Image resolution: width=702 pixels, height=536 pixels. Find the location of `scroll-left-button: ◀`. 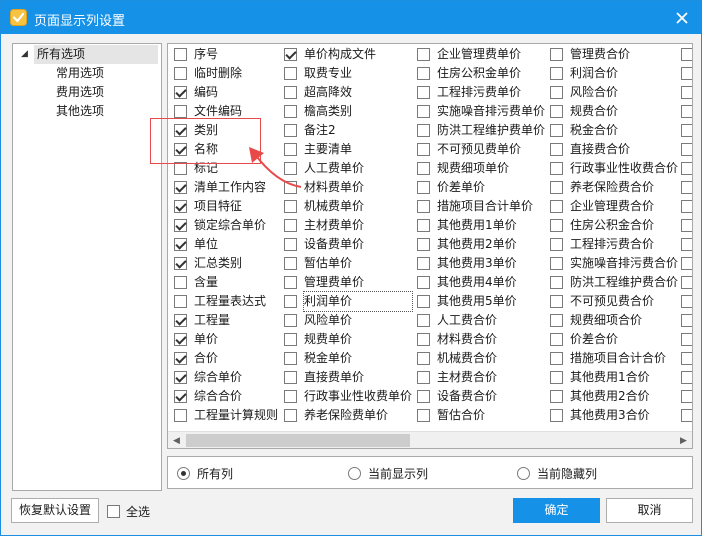

scroll-left-button: ◀ is located at coordinates (176, 440).